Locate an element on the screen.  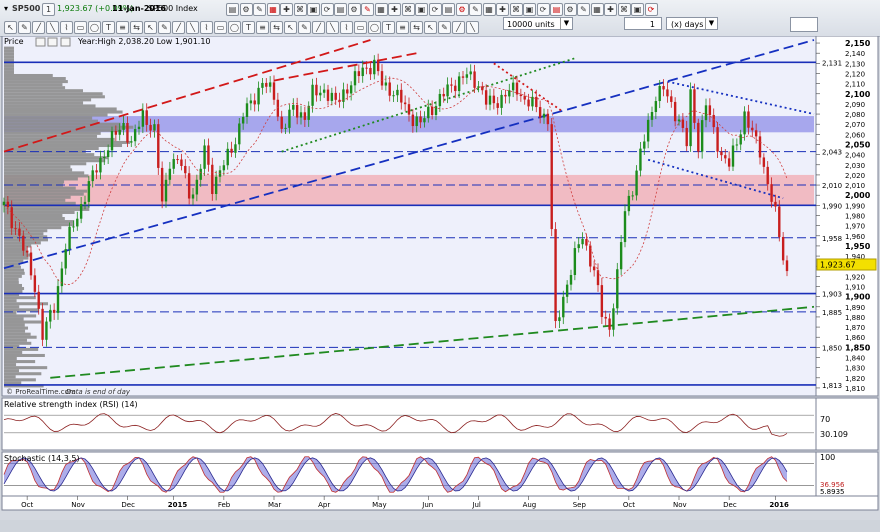
chart-type-button is located at coordinates (804, 24).